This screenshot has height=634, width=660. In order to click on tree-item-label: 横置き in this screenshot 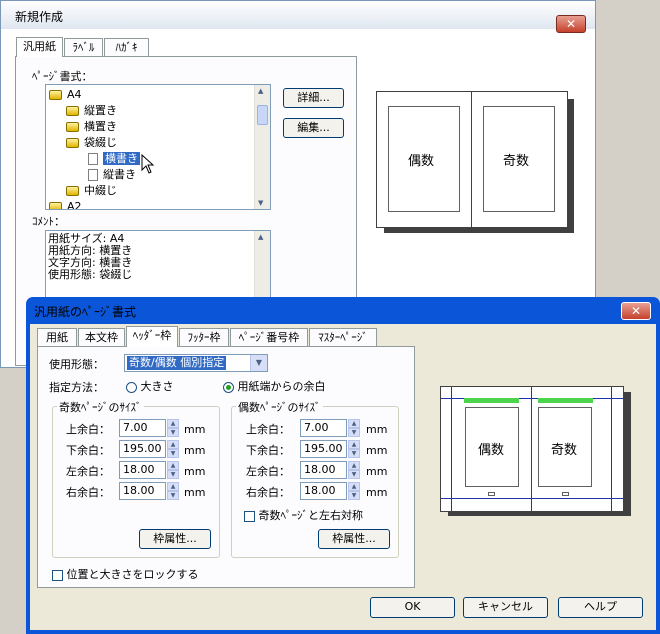, I will do `click(100, 126)`.